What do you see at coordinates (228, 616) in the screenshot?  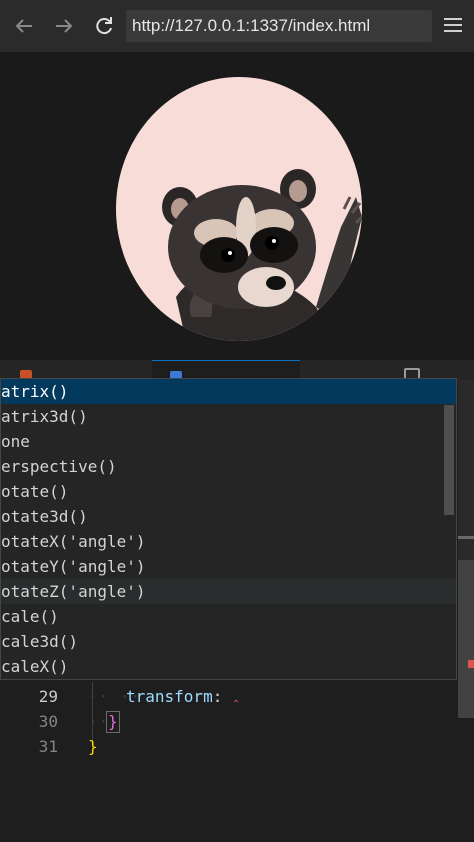 I see `autocomplete-item: cale()` at bounding box center [228, 616].